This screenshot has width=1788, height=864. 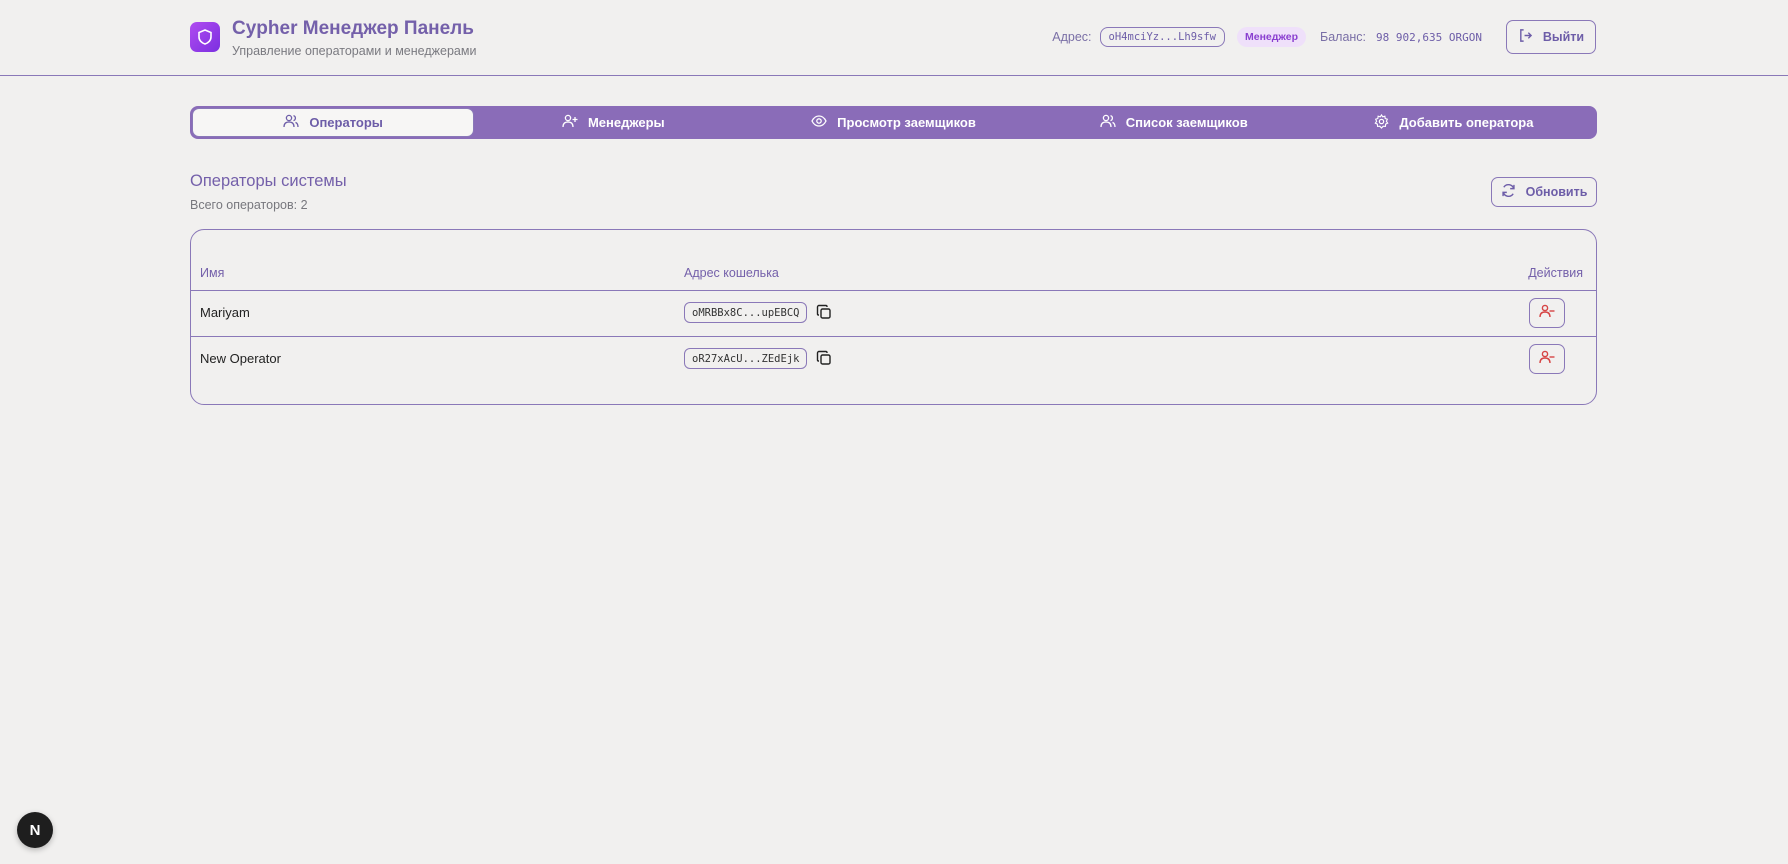 I want to click on column-wallet: Адрес кошелька, so click(x=731, y=273).